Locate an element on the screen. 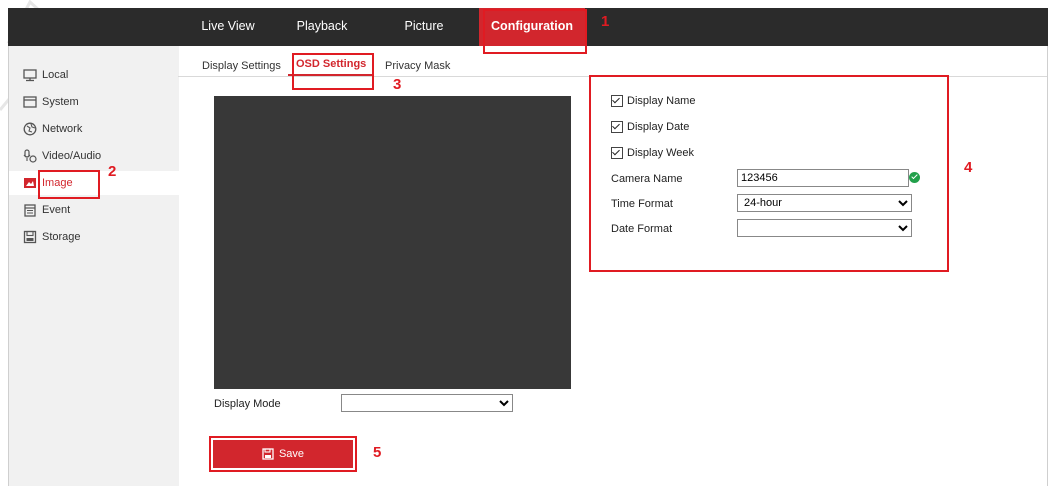  nav-tab-picture: Picture is located at coordinates (424, 27).